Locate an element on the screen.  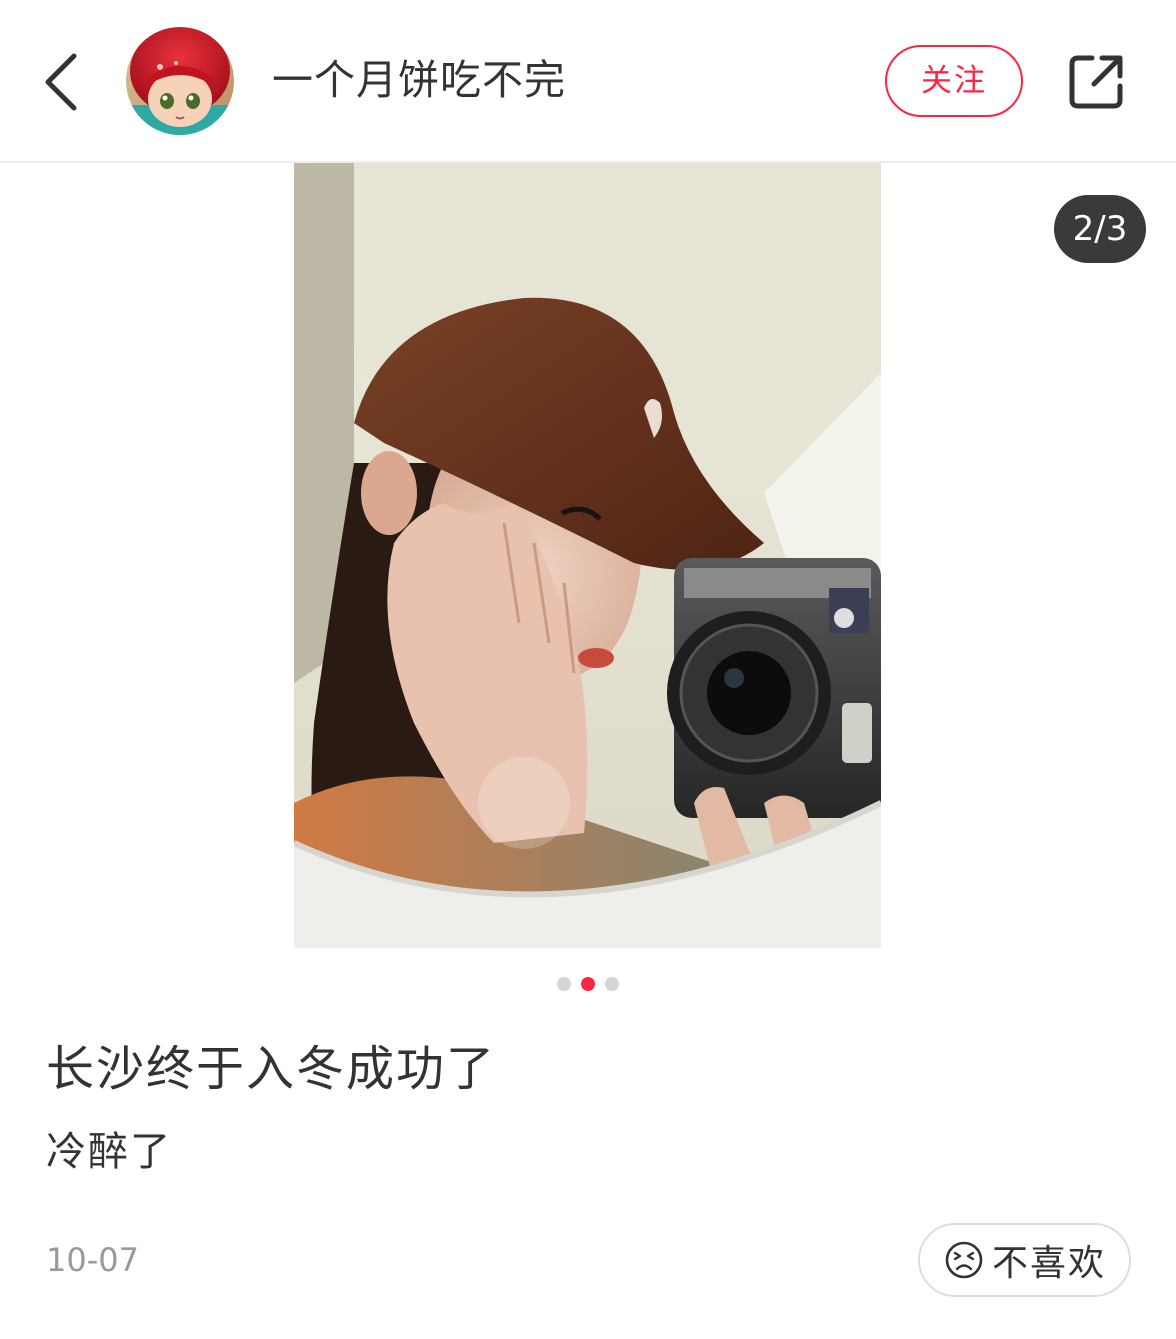
image-page-counter: 2/3 is located at coordinates (1100, 229).